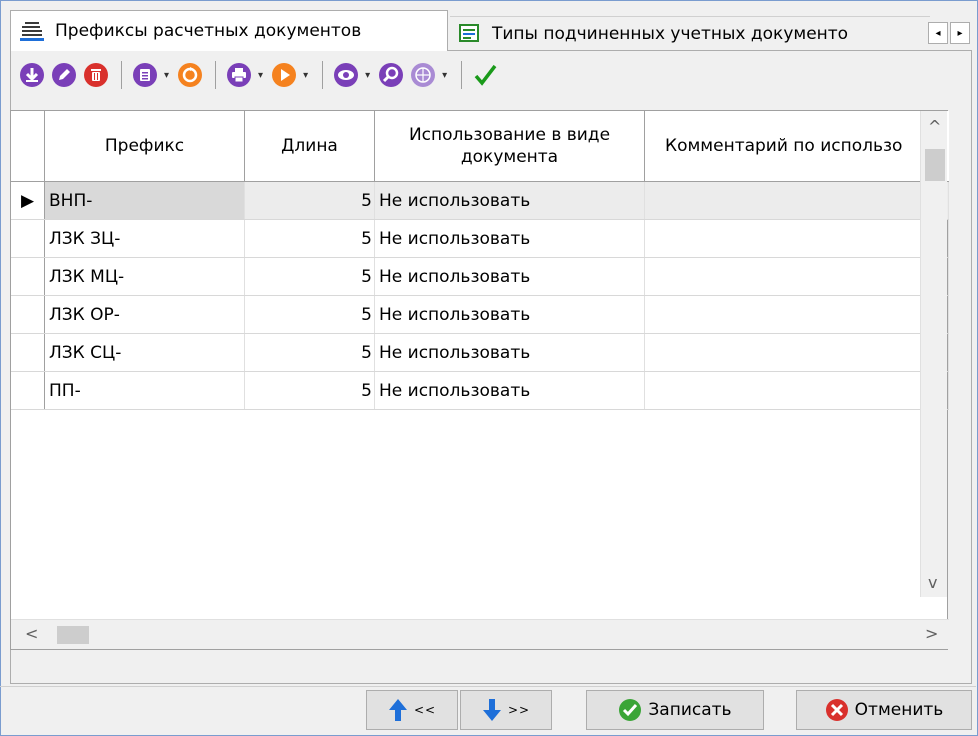 This screenshot has width=978, height=736. I want to click on search-button, so click(391, 75).